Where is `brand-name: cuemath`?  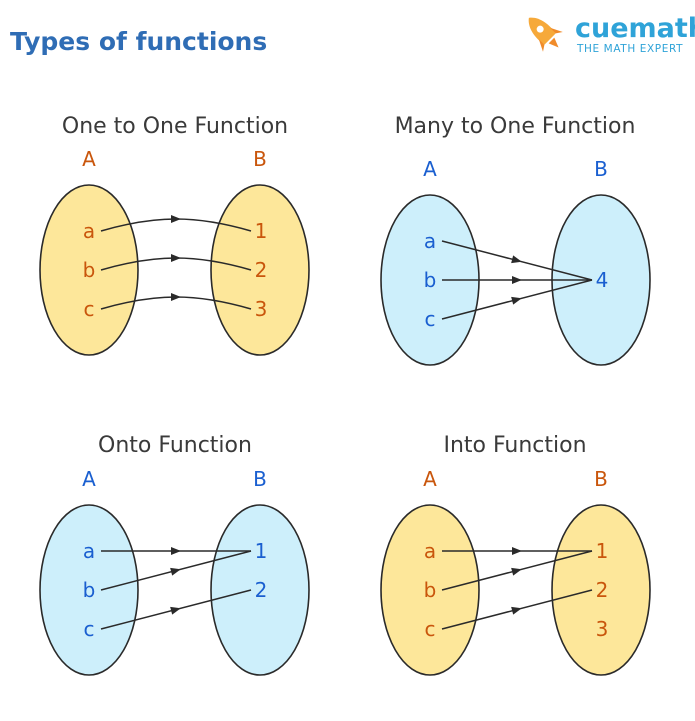
brand-name: cuemath is located at coordinates (635, 28).